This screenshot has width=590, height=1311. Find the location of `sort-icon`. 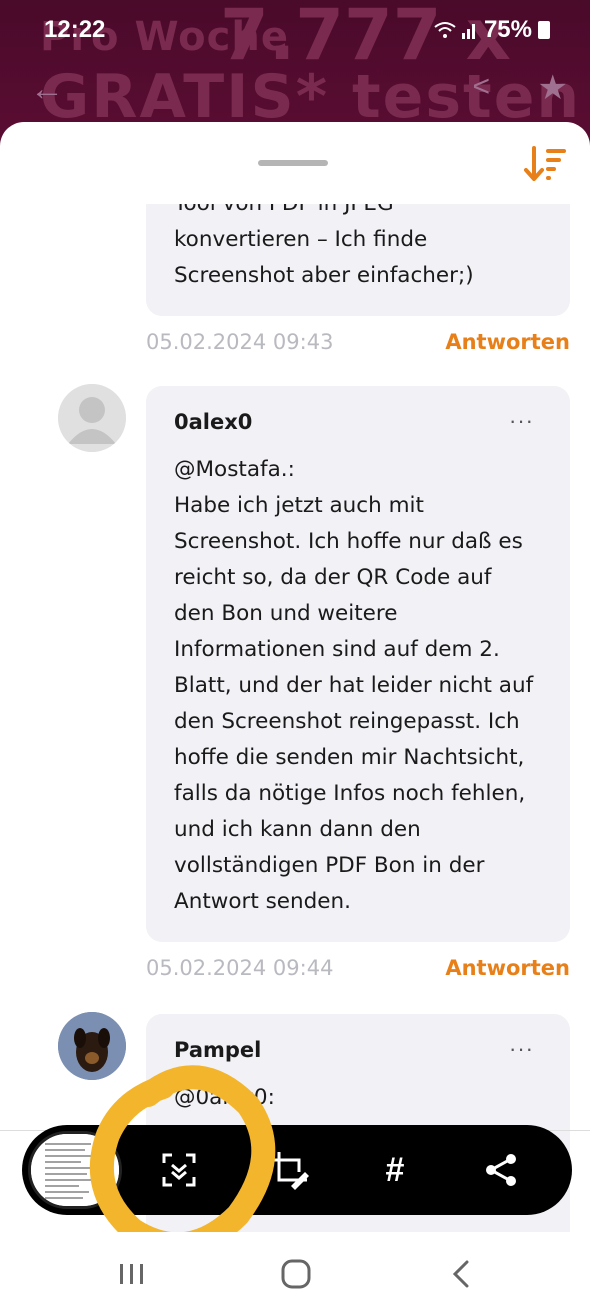

sort-icon is located at coordinates (545, 164).